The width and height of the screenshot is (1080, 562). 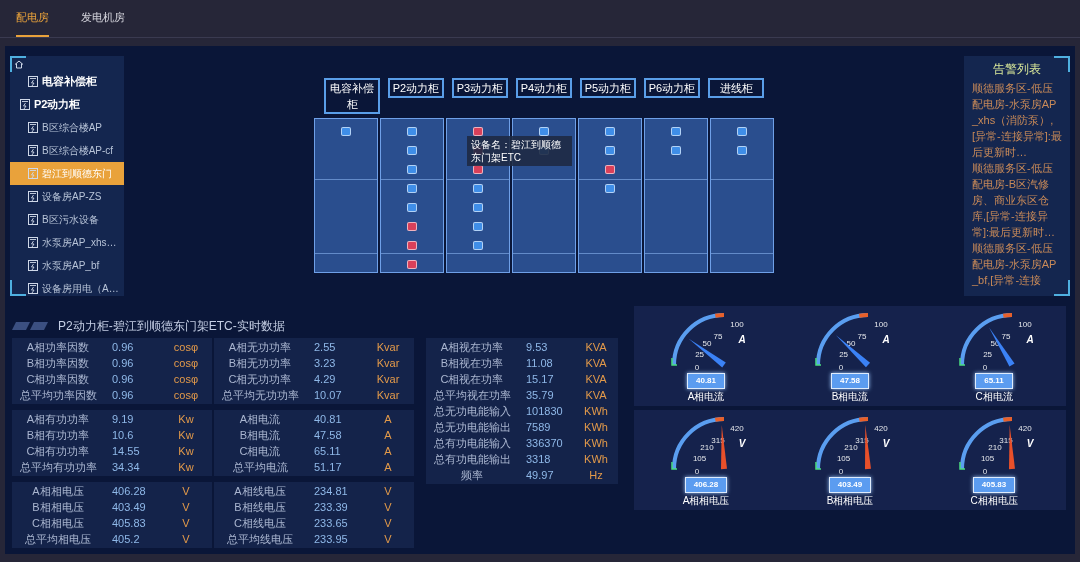 I want to click on metric-label: B相功率因数, so click(x=58, y=363).